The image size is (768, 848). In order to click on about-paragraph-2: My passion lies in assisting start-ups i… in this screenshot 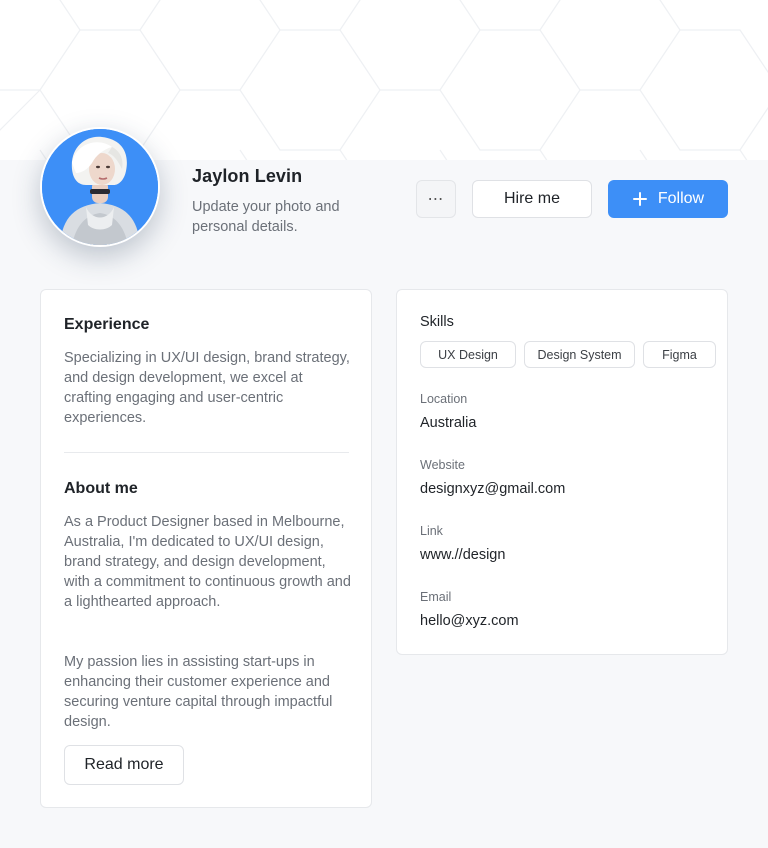, I will do `click(198, 692)`.